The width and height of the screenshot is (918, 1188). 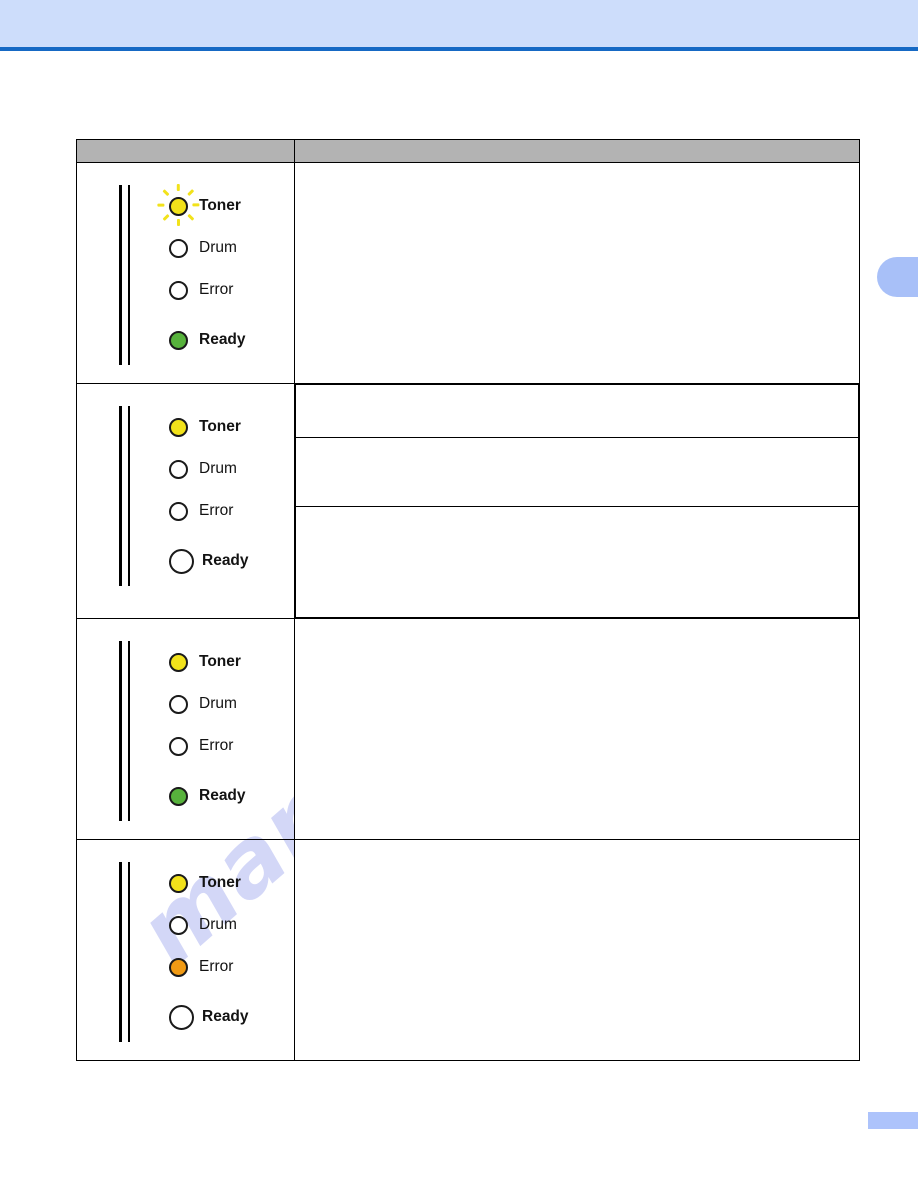 I want to click on table-header-cell-panel, so click(x=185, y=151).